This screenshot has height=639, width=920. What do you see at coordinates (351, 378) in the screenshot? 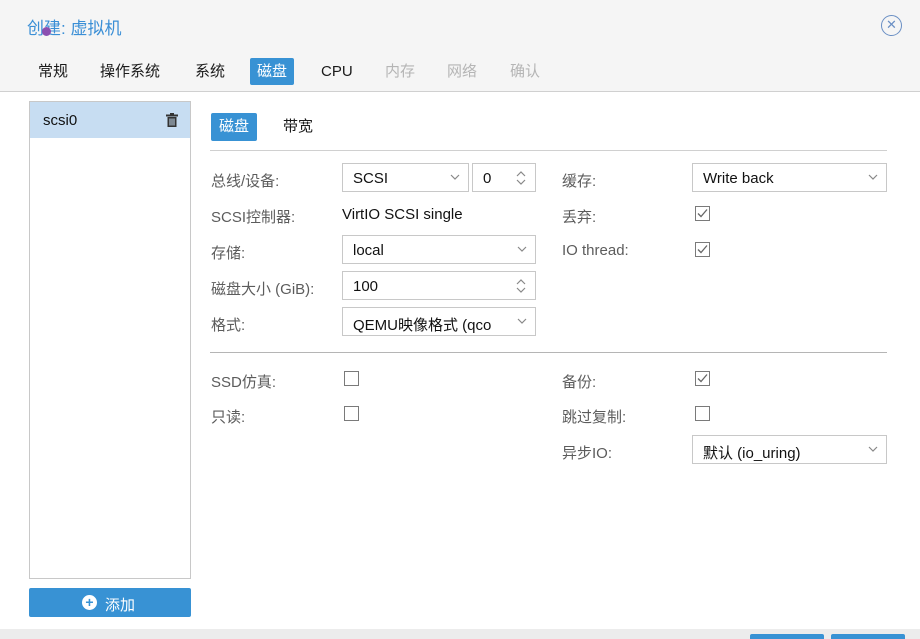
I see `ssd-emulation-checkbox` at bounding box center [351, 378].